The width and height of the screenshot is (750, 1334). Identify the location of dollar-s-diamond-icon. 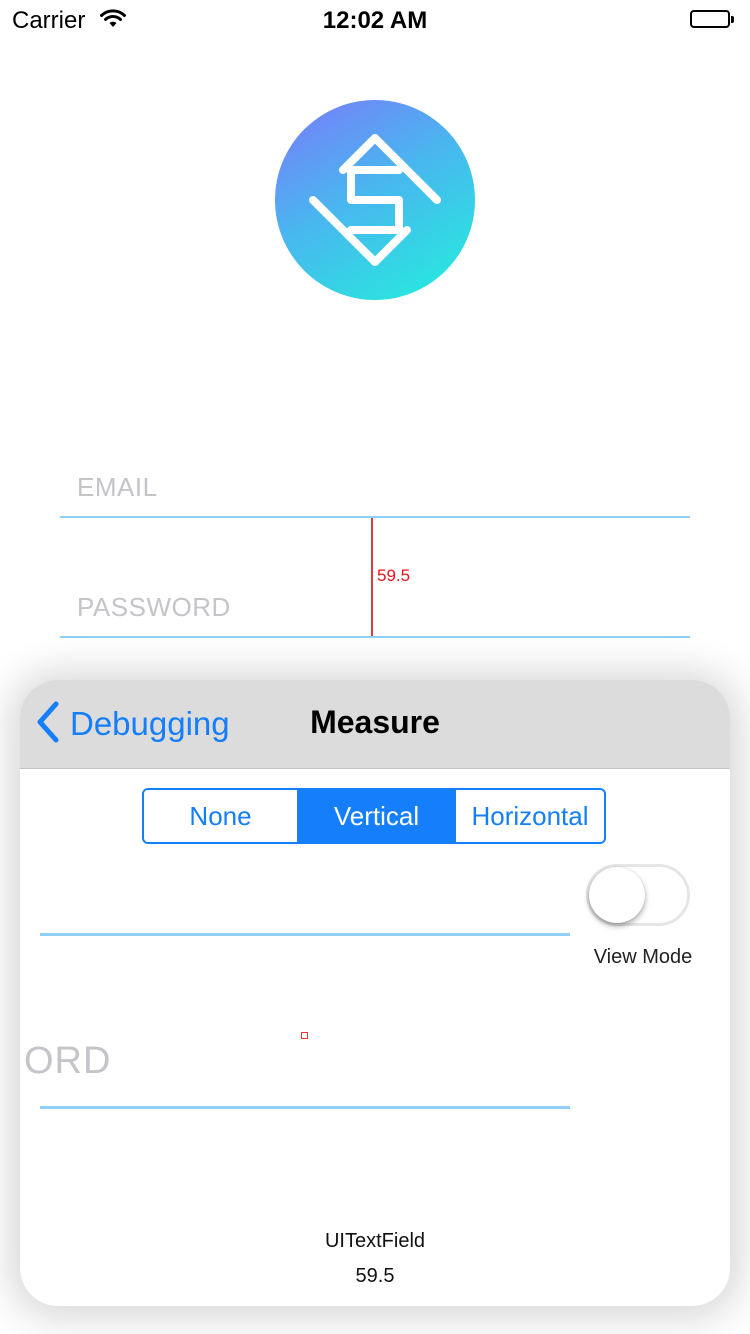
(375, 200).